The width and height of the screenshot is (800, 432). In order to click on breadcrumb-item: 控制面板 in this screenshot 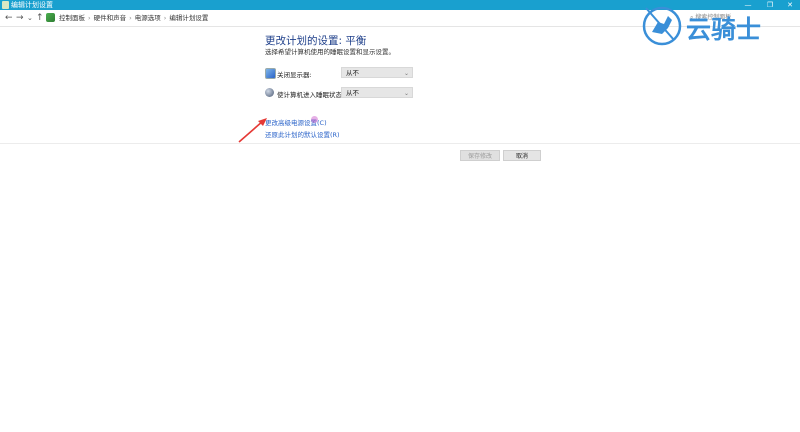, I will do `click(72, 18)`.